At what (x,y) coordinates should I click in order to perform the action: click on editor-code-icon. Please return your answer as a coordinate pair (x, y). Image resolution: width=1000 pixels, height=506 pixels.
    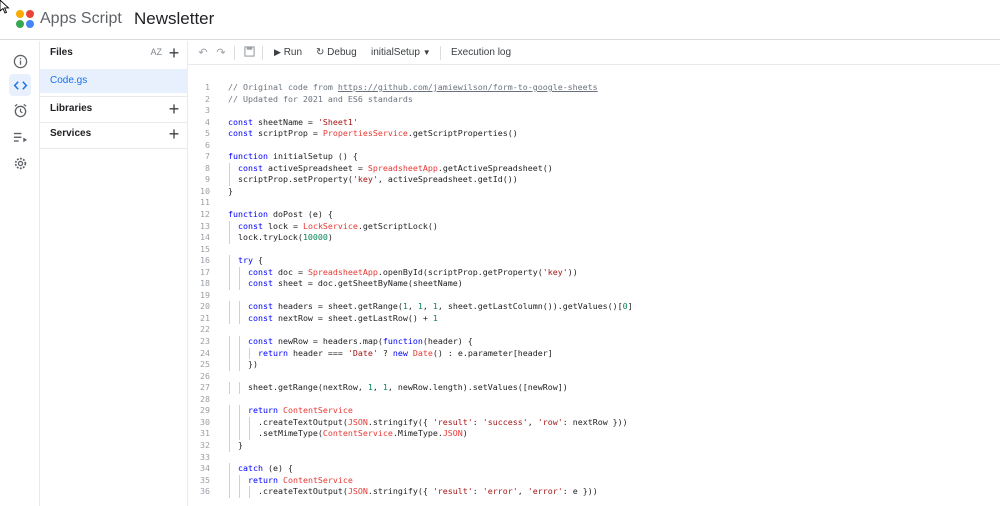
    Looking at the image, I should click on (20, 85).